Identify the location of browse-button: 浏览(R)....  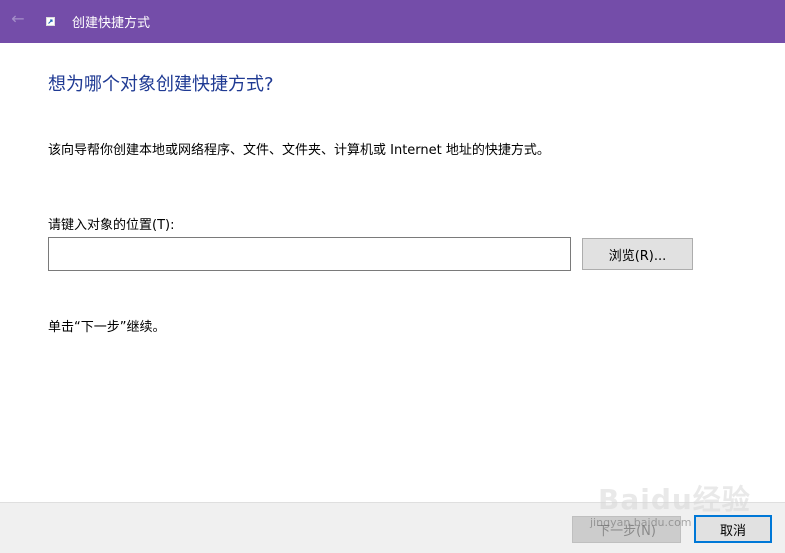
(637, 254).